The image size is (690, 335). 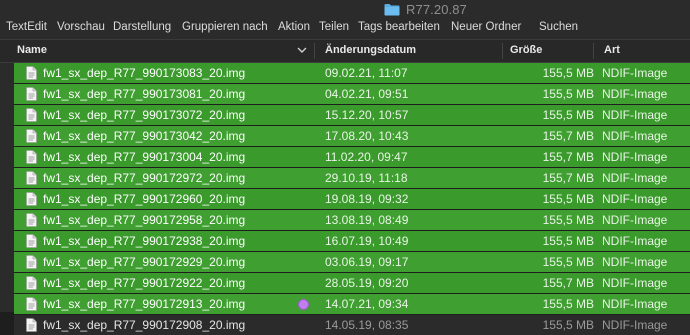 I want to click on file-date: 28.05.19, 09:20, so click(x=367, y=283).